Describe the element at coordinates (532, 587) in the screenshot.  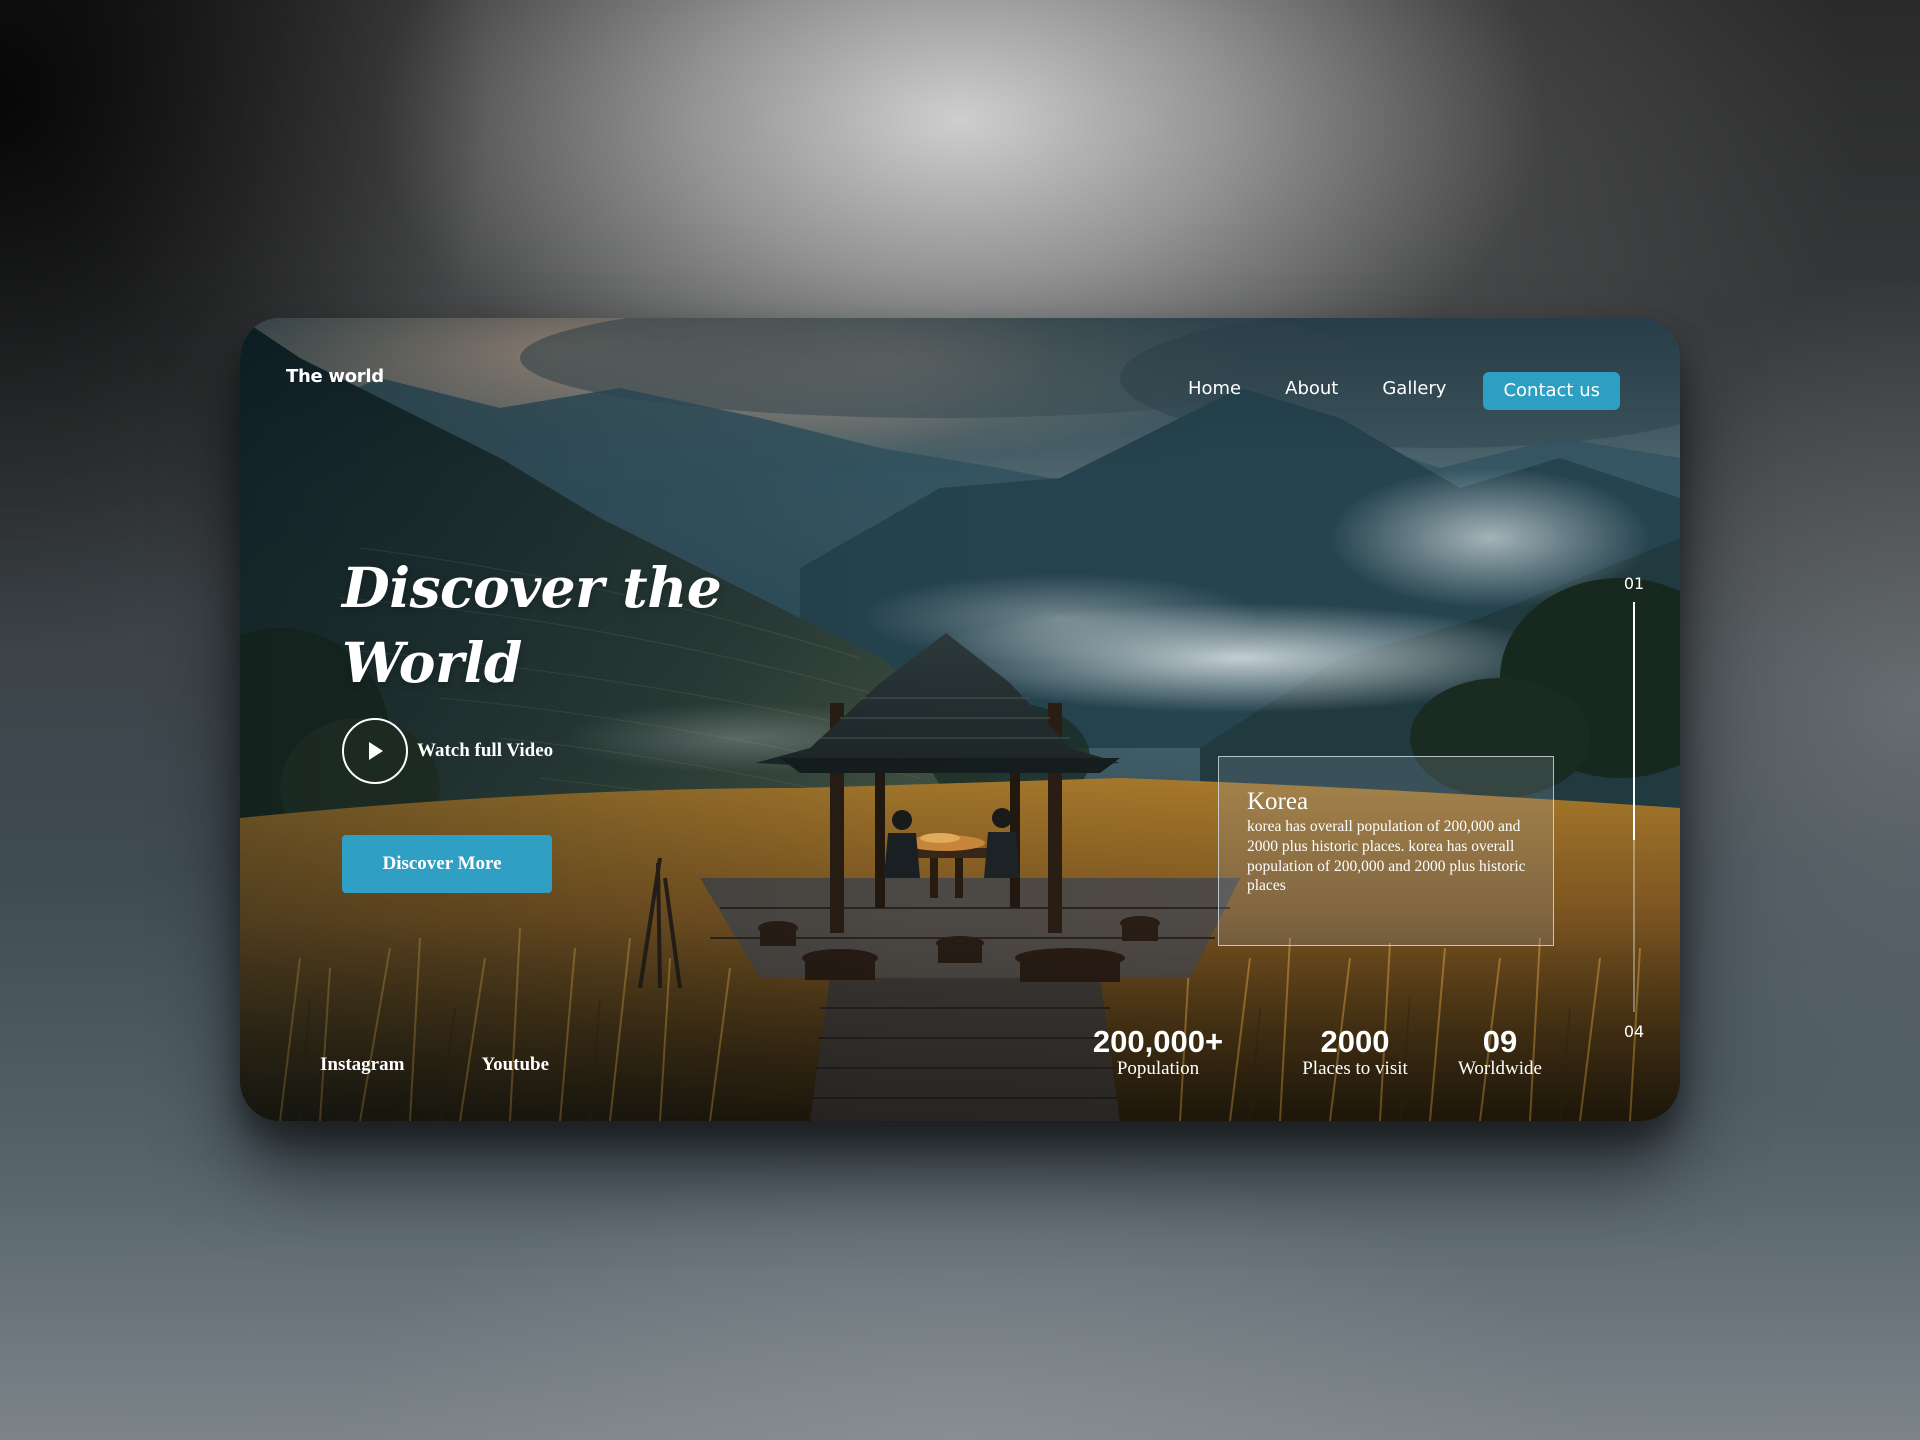
I see `hero-title-line-1: Discover the` at that location.